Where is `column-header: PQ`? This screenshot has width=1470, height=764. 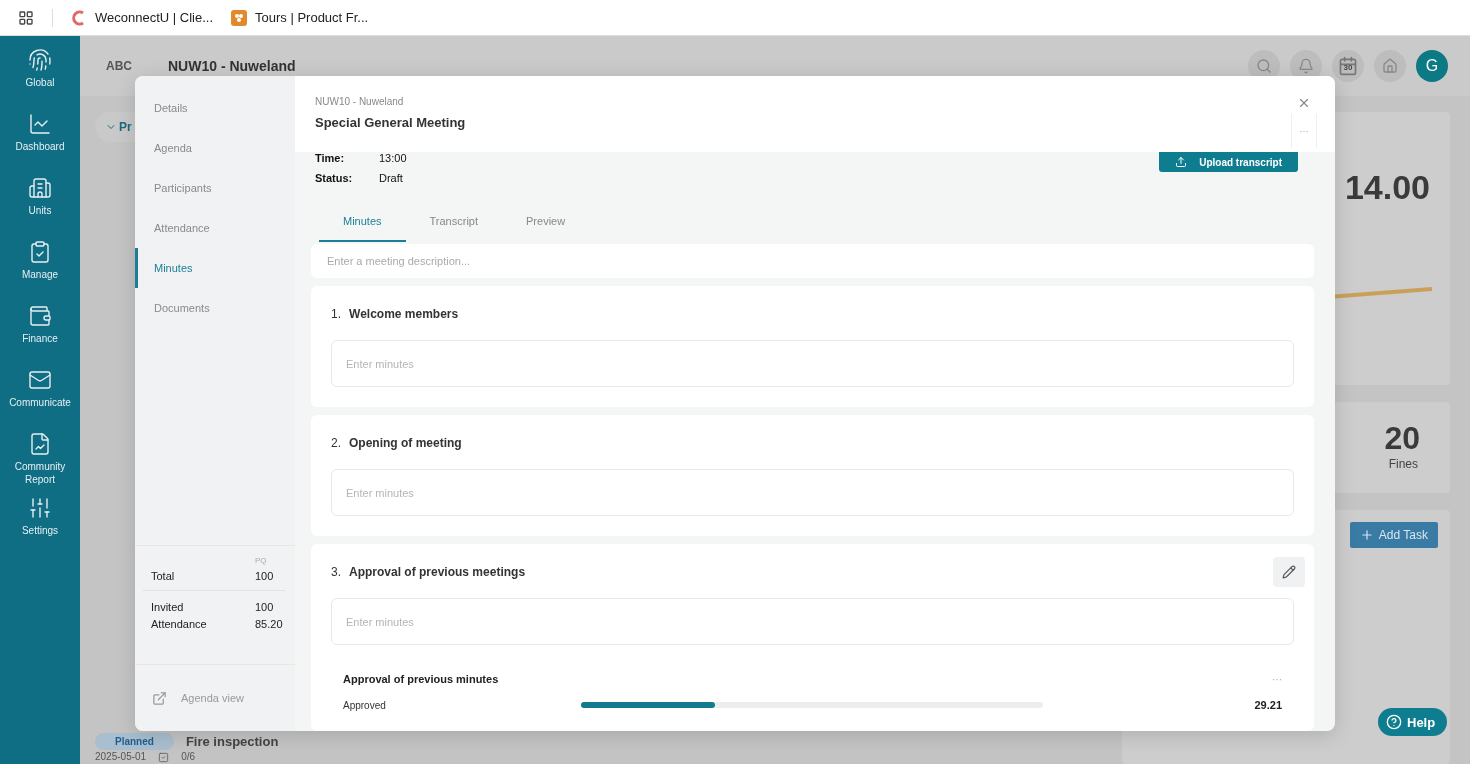 column-header: PQ is located at coordinates (261, 560).